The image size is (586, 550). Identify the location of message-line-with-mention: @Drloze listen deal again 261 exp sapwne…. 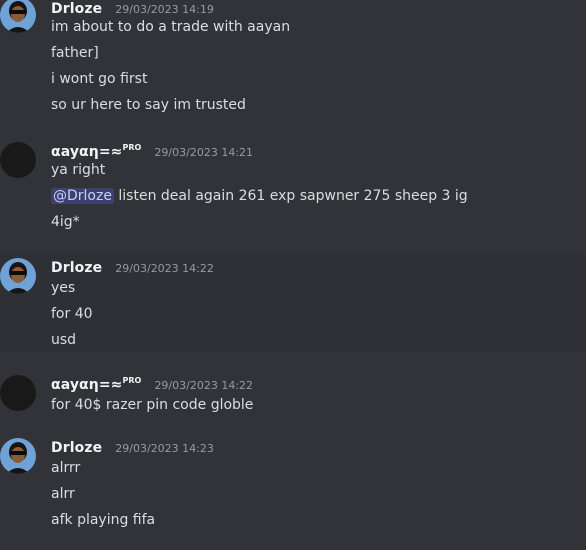
(259, 196).